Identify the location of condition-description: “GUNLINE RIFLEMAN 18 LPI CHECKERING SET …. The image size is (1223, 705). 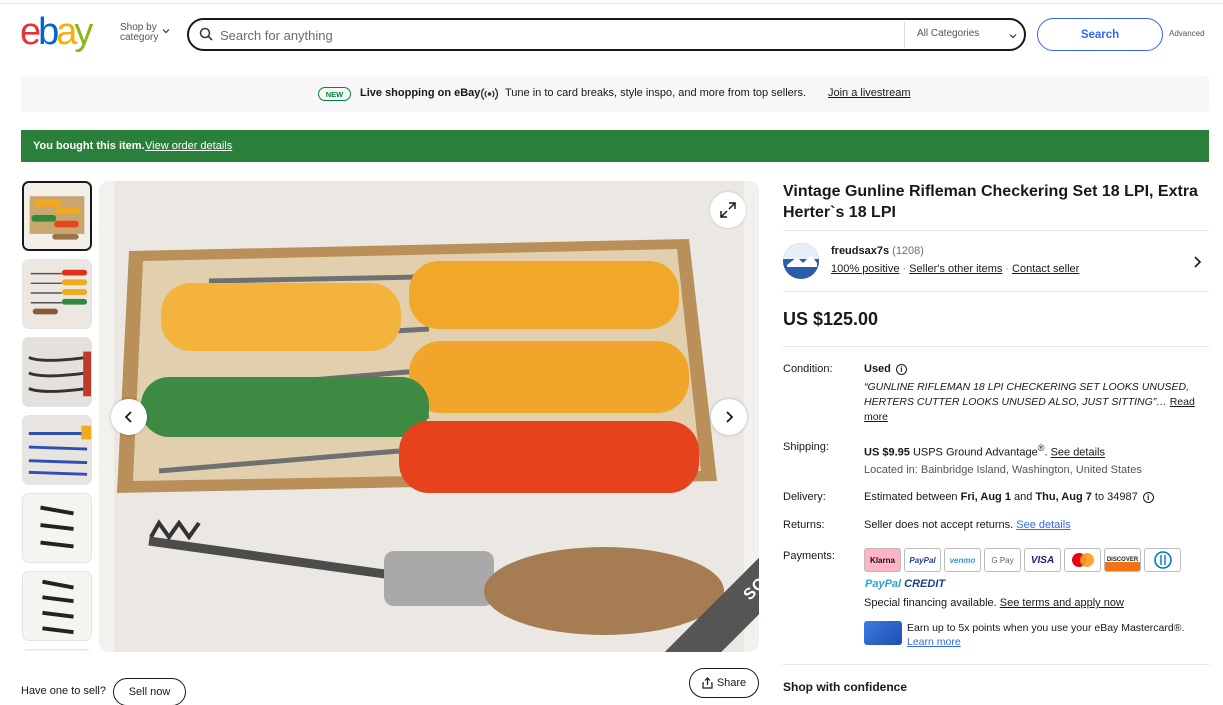
(1029, 402).